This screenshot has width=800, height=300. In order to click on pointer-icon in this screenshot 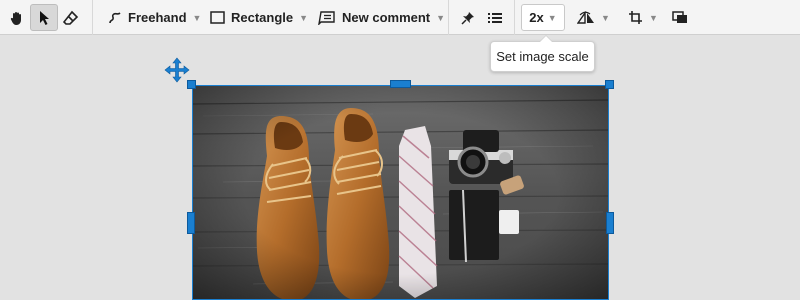, I will do `click(44, 17)`.